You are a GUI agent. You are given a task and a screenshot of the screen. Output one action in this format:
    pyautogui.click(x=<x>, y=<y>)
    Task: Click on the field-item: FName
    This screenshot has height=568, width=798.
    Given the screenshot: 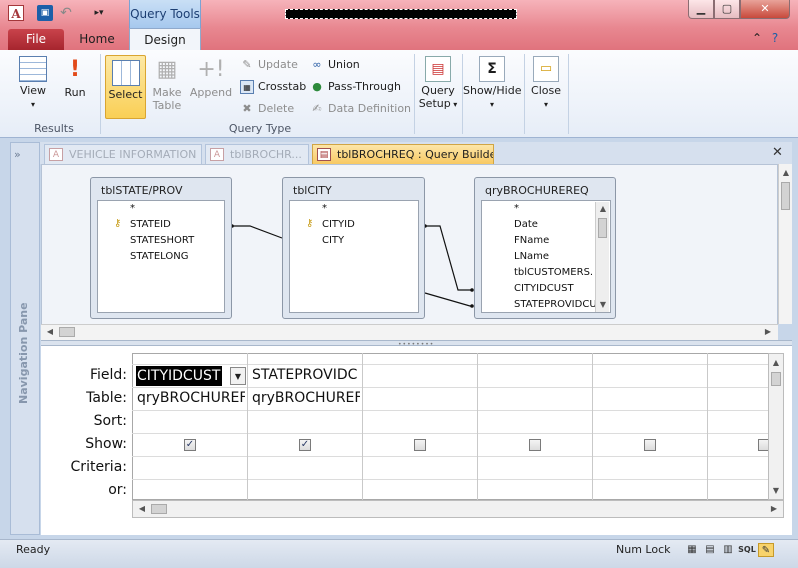 What is the action you would take?
    pyautogui.click(x=531, y=241)
    